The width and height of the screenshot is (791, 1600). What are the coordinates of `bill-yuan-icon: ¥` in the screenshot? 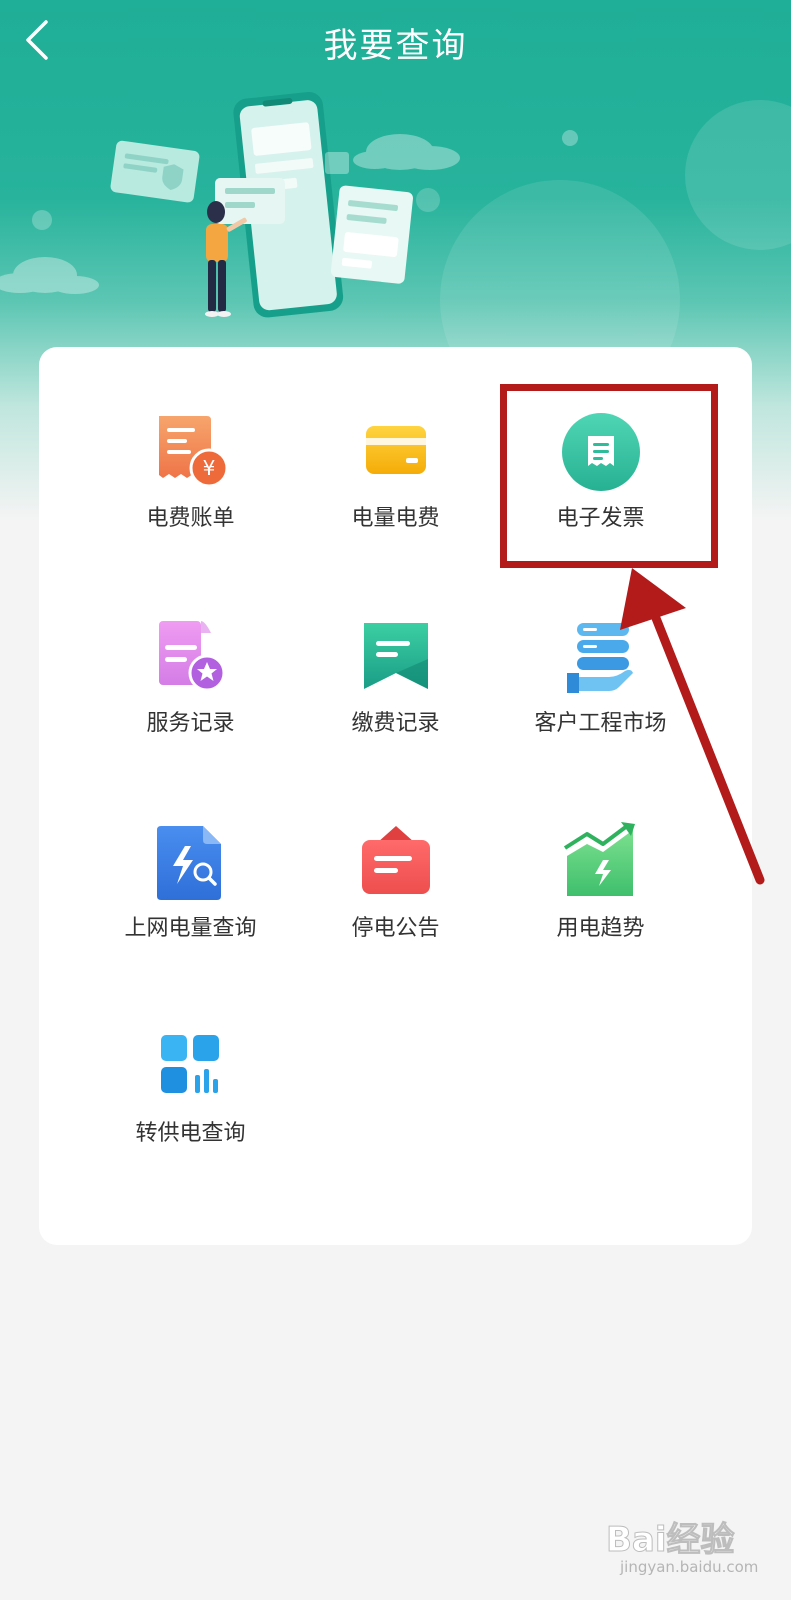 It's located at (194, 452).